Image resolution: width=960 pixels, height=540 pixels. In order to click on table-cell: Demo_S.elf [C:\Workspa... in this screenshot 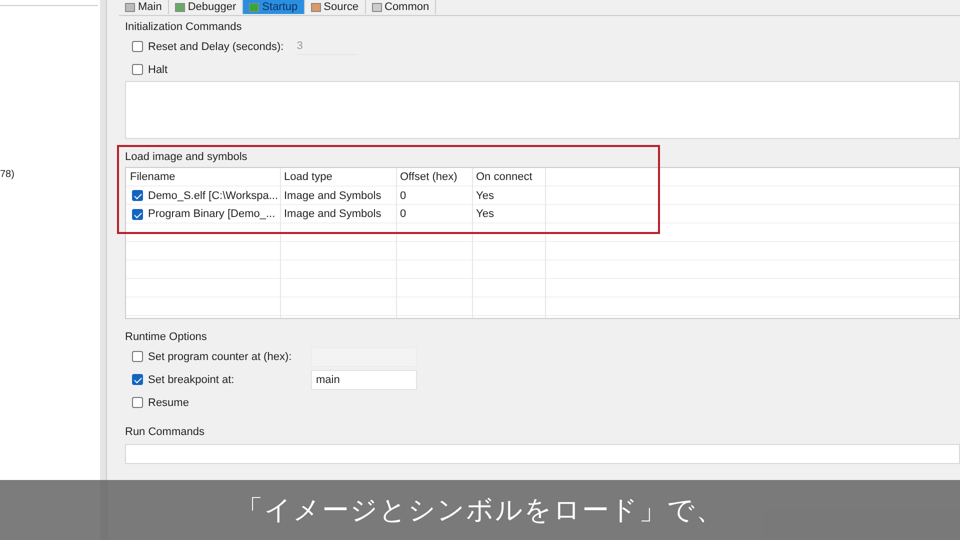, I will do `click(213, 196)`.